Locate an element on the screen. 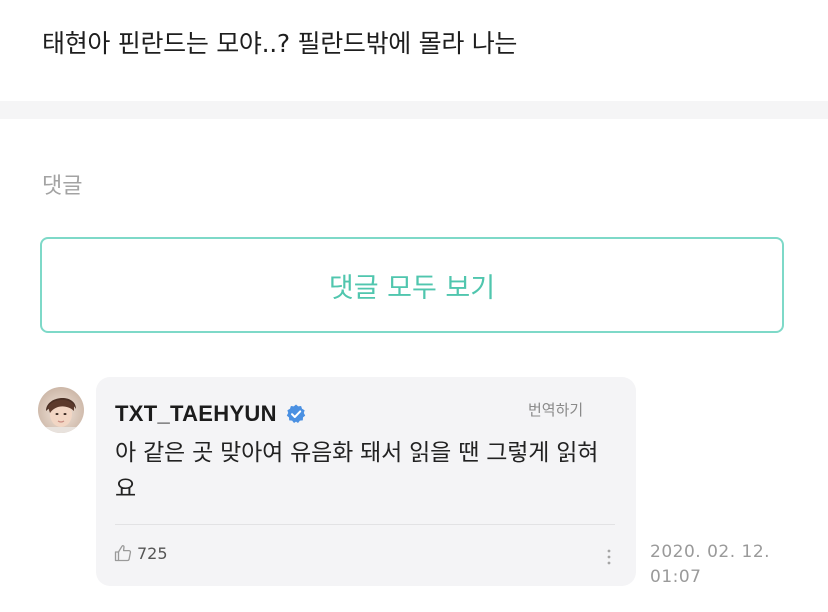  comment-author: TXT_TAEHYUN is located at coordinates (196, 414).